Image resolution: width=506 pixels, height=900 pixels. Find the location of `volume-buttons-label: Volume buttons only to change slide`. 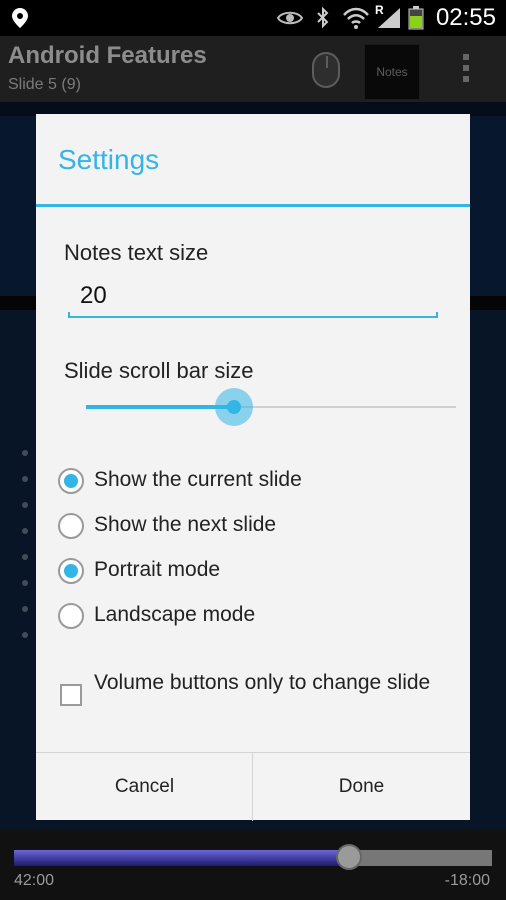

volume-buttons-label: Volume buttons only to change slide is located at coordinates (262, 682).